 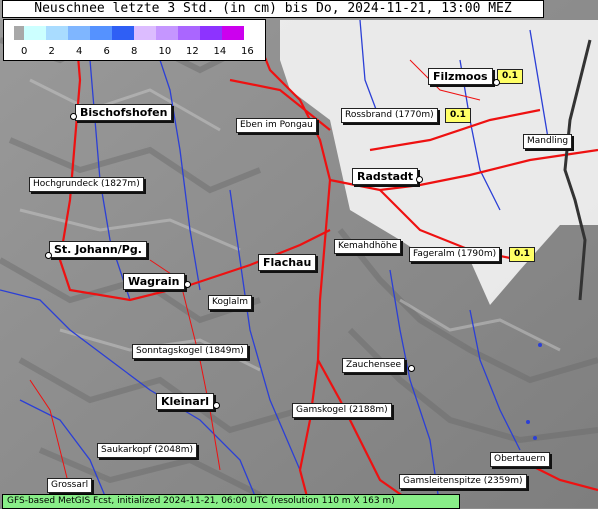 What do you see at coordinates (79, 51) in the screenshot?
I see `legend-tick: 4` at bounding box center [79, 51].